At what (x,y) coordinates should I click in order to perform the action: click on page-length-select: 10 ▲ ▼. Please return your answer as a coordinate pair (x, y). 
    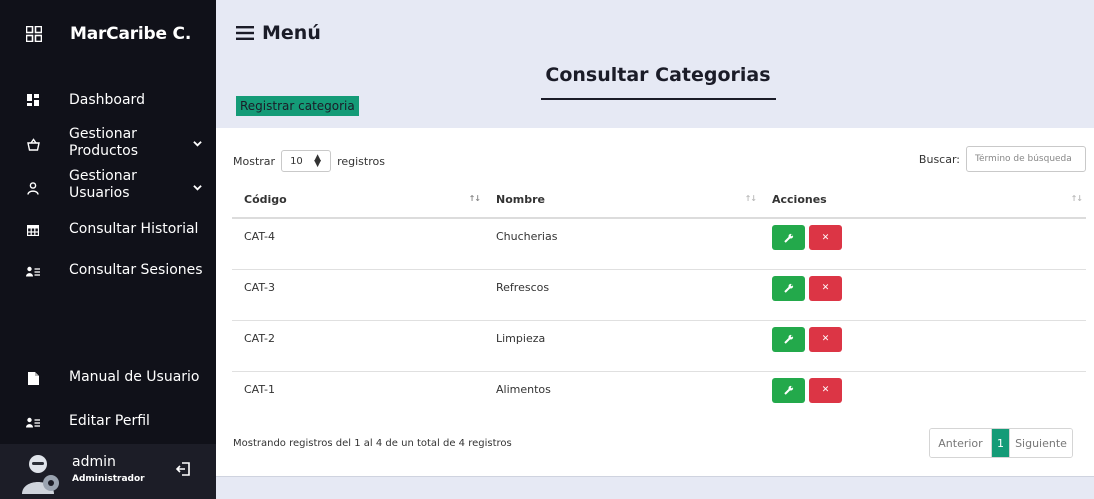
    Looking at the image, I should click on (306, 161).